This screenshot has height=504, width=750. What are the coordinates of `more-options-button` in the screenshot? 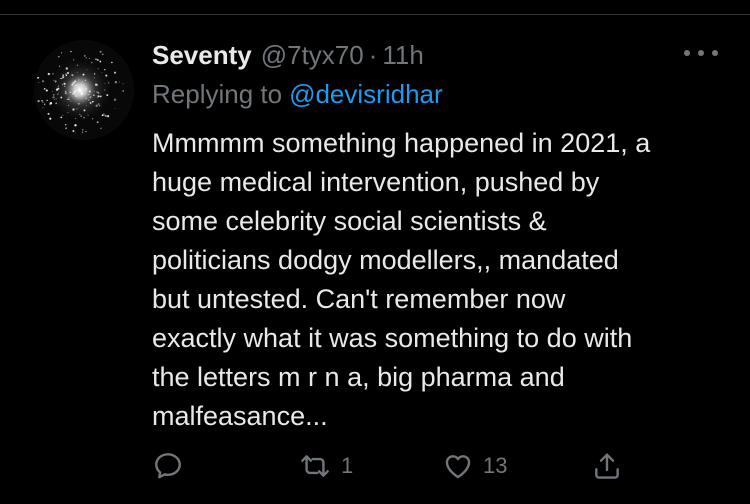 It's located at (701, 53).